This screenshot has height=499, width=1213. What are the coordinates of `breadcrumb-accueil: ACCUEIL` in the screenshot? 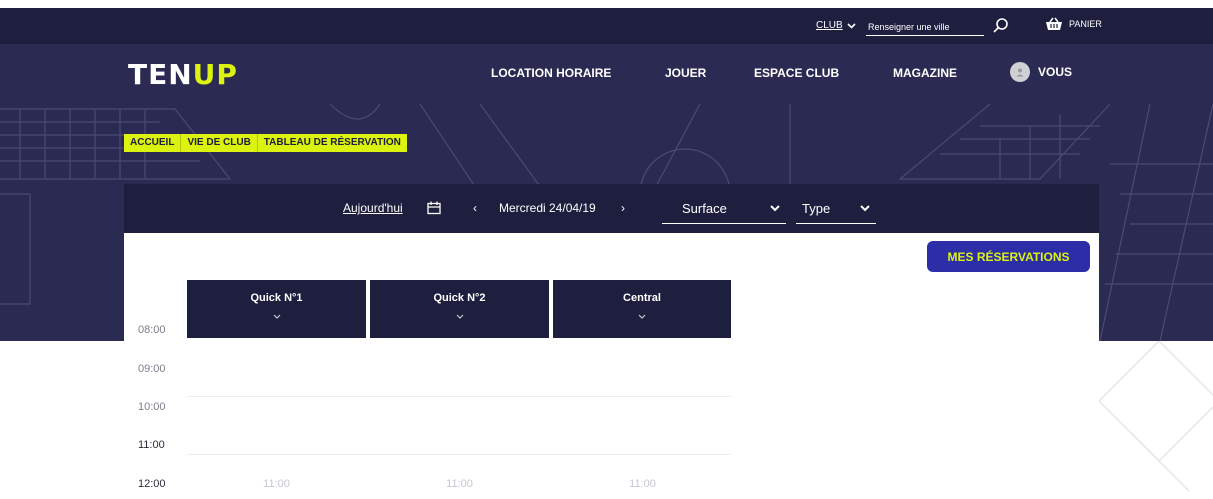 It's located at (152, 143).